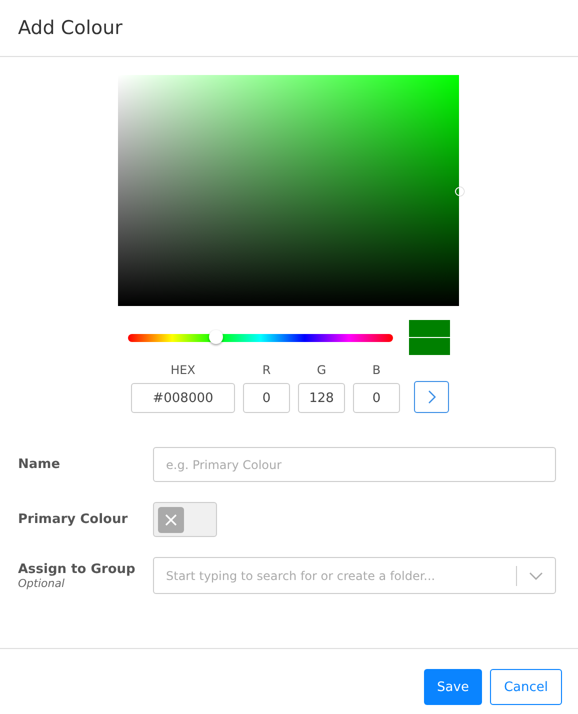  What do you see at coordinates (216, 337) in the screenshot?
I see `hue-slider-thumb` at bounding box center [216, 337].